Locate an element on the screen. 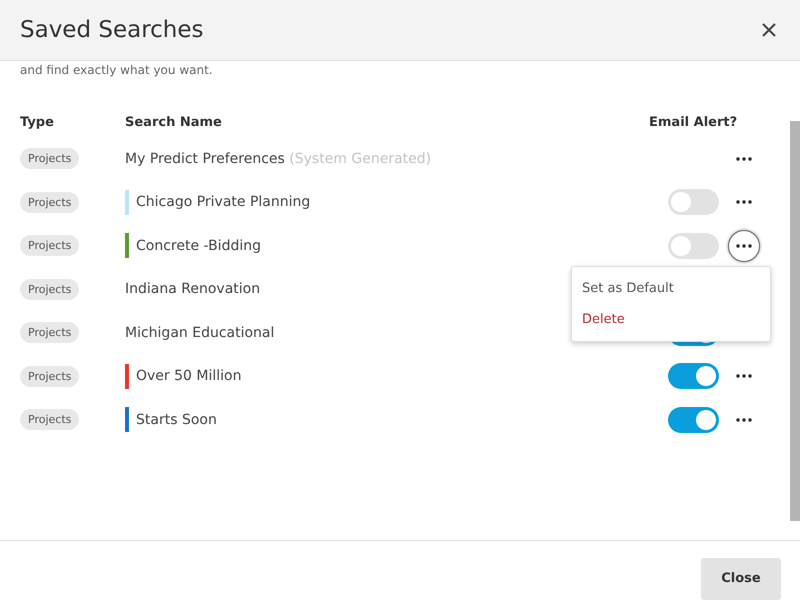 Image resolution: width=800 pixels, height=616 pixels. search-name: Starts Soon is located at coordinates (176, 420).